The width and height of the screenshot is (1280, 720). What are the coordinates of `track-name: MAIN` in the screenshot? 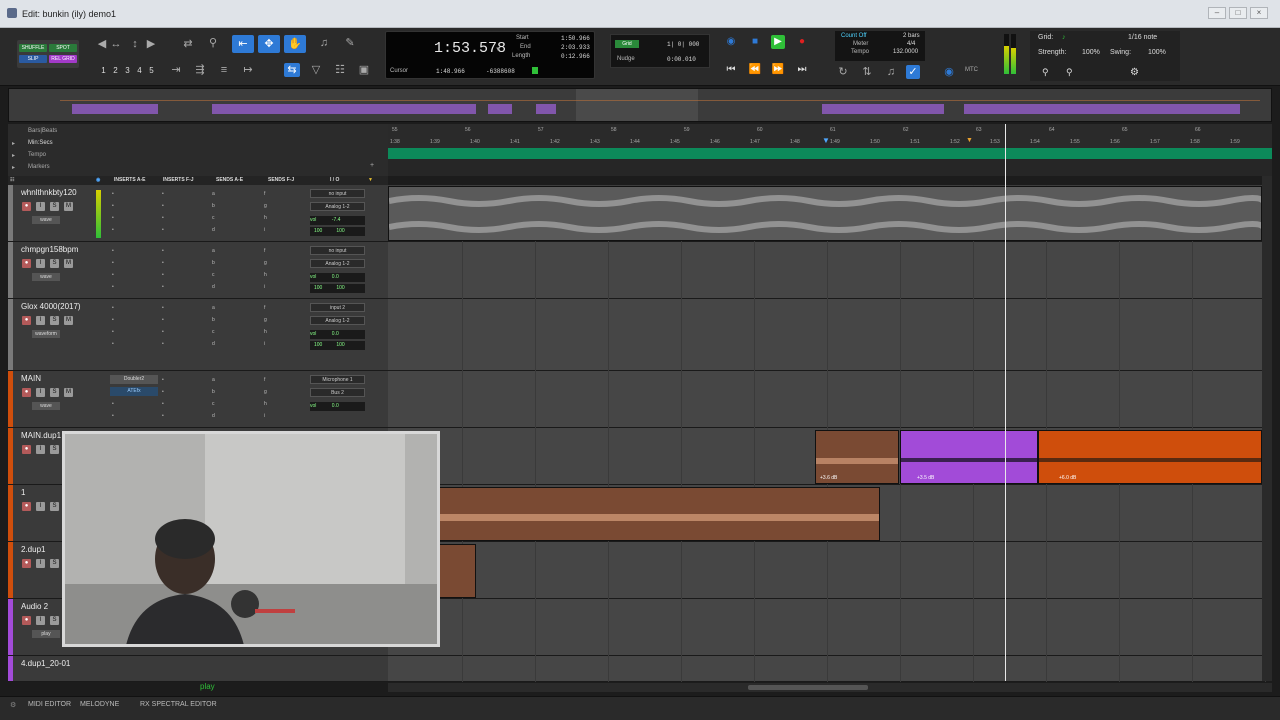 It's located at (31, 378).